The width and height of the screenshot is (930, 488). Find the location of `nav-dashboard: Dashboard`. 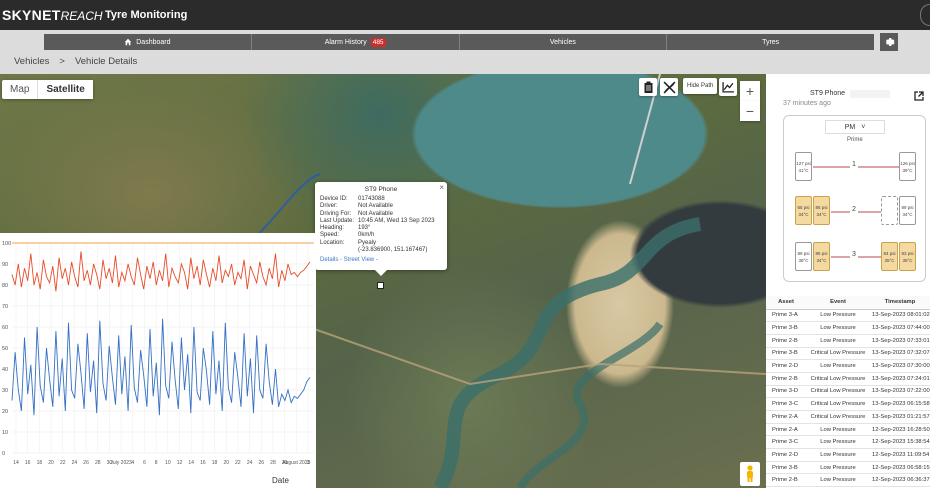

nav-dashboard: Dashboard is located at coordinates (148, 42).